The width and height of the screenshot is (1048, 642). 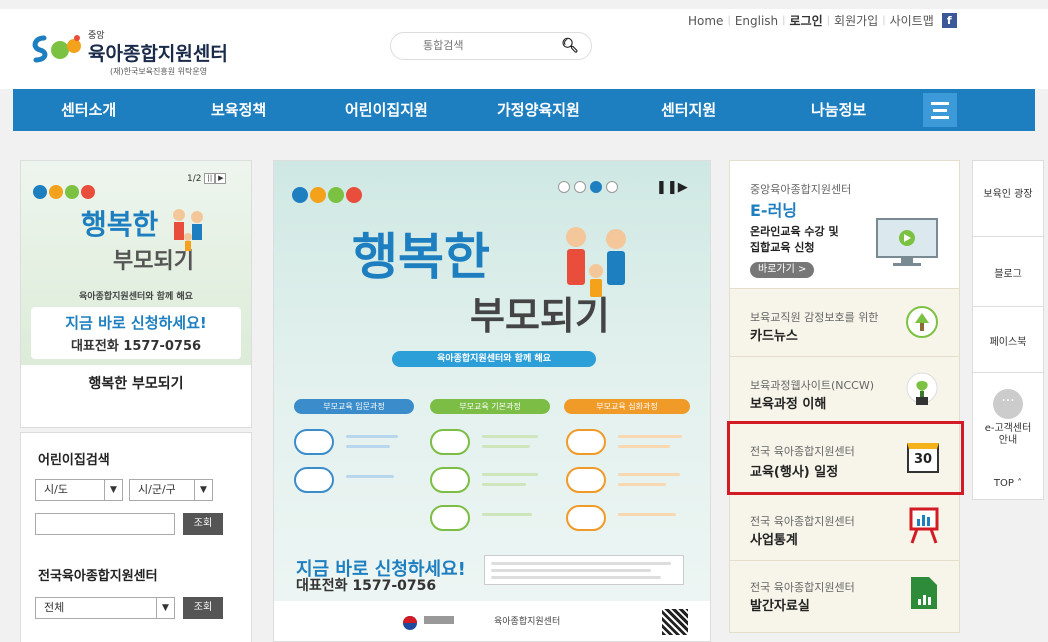 I want to click on poster-info-box, so click(x=584, y=570).